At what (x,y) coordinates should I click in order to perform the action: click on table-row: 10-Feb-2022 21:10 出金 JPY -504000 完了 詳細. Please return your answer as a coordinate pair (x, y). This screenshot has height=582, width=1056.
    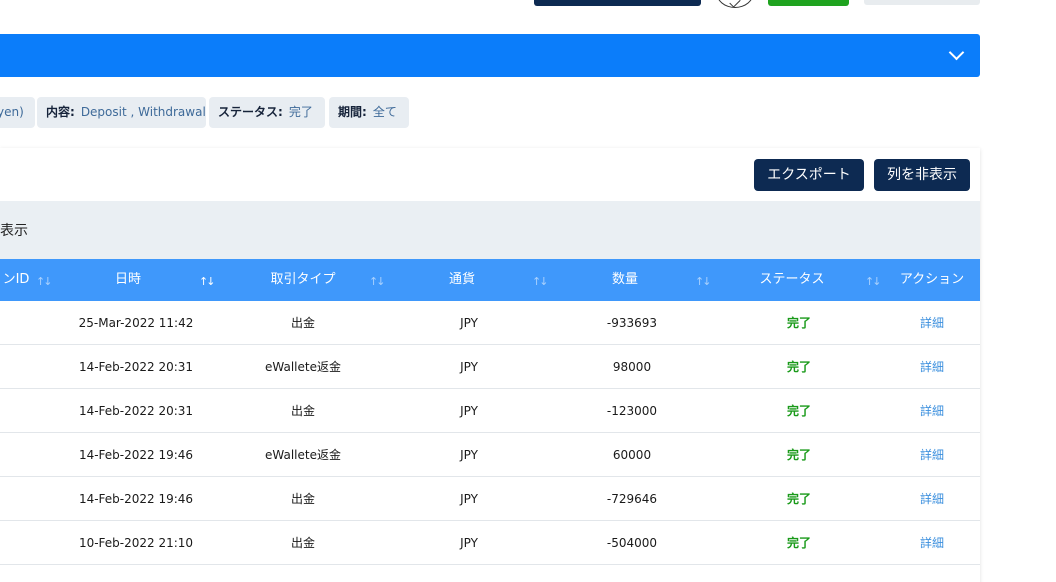
    Looking at the image, I should click on (490, 543).